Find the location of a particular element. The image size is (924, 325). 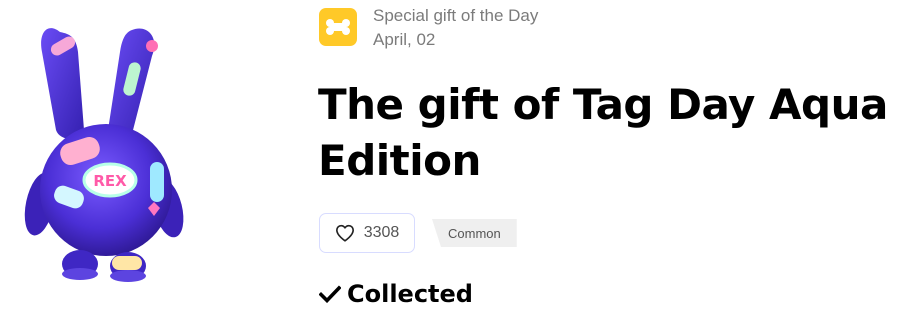

gift-image: REX is located at coordinates (104, 155).